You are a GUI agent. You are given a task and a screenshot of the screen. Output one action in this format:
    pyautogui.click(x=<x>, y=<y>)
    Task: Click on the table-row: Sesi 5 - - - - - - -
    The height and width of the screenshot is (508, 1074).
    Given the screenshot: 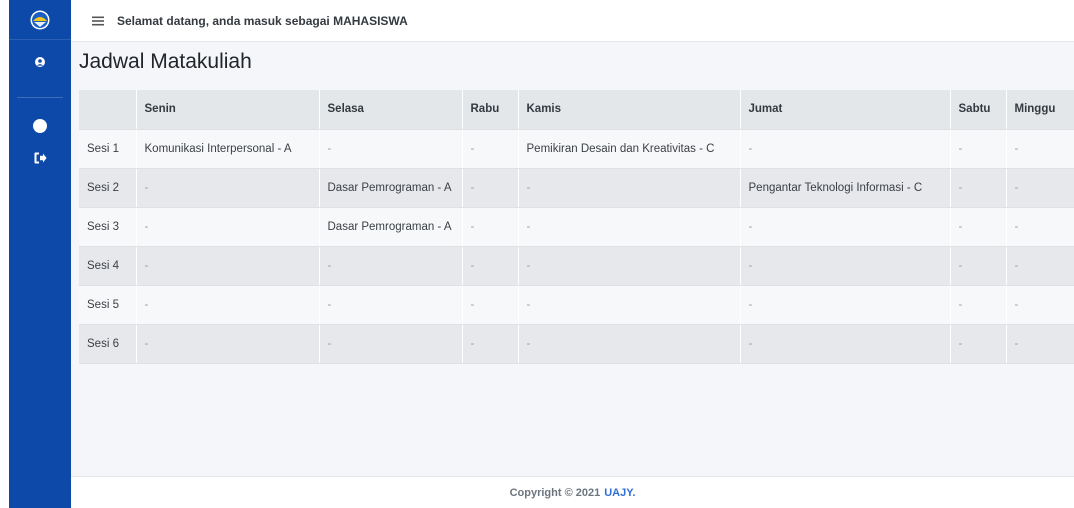 What is the action you would take?
    pyautogui.click(x=576, y=305)
    